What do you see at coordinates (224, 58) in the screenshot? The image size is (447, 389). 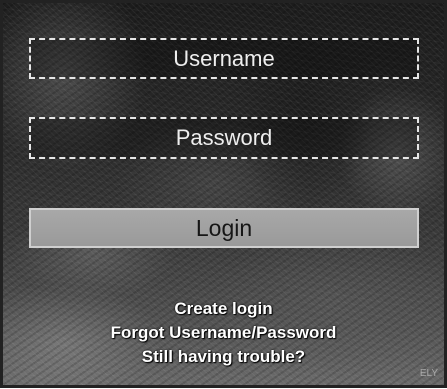 I see `username-input` at bounding box center [224, 58].